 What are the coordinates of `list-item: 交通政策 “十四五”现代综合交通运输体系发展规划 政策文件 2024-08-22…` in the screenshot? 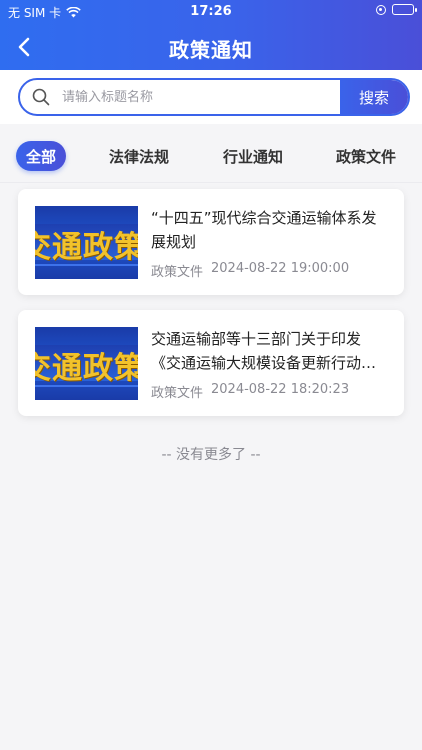 It's located at (211, 242).